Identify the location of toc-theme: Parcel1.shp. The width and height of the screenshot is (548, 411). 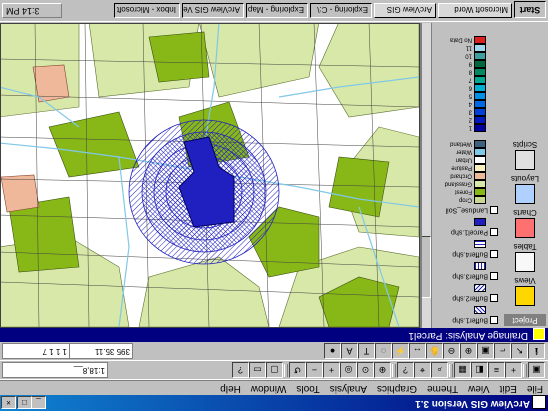
(465, 232).